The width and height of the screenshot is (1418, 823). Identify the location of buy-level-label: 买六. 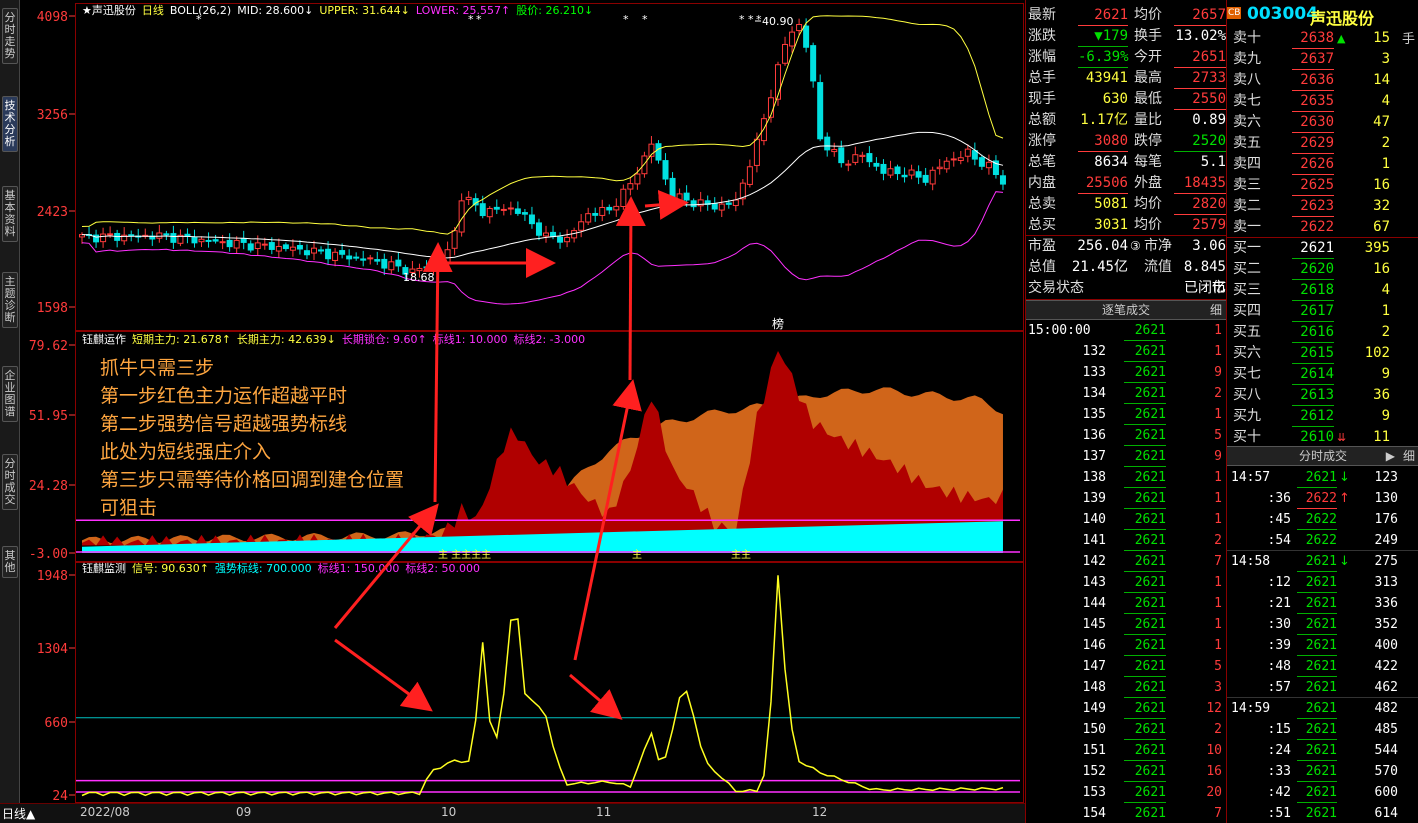
(1247, 353).